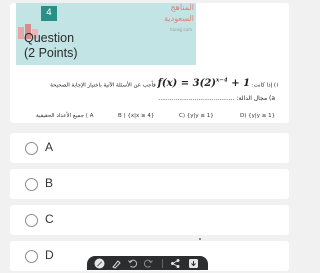 This screenshot has height=273, width=320. Describe the element at coordinates (49, 38) in the screenshot. I see `question-title: Question` at that location.